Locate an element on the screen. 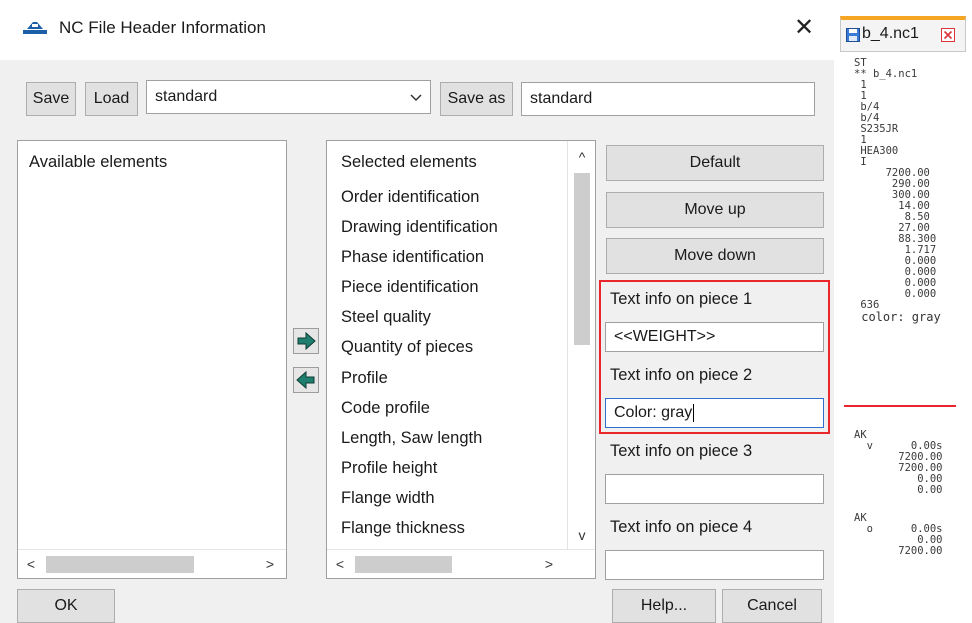 The image size is (972, 623). save-as-name-input: standard is located at coordinates (668, 99).